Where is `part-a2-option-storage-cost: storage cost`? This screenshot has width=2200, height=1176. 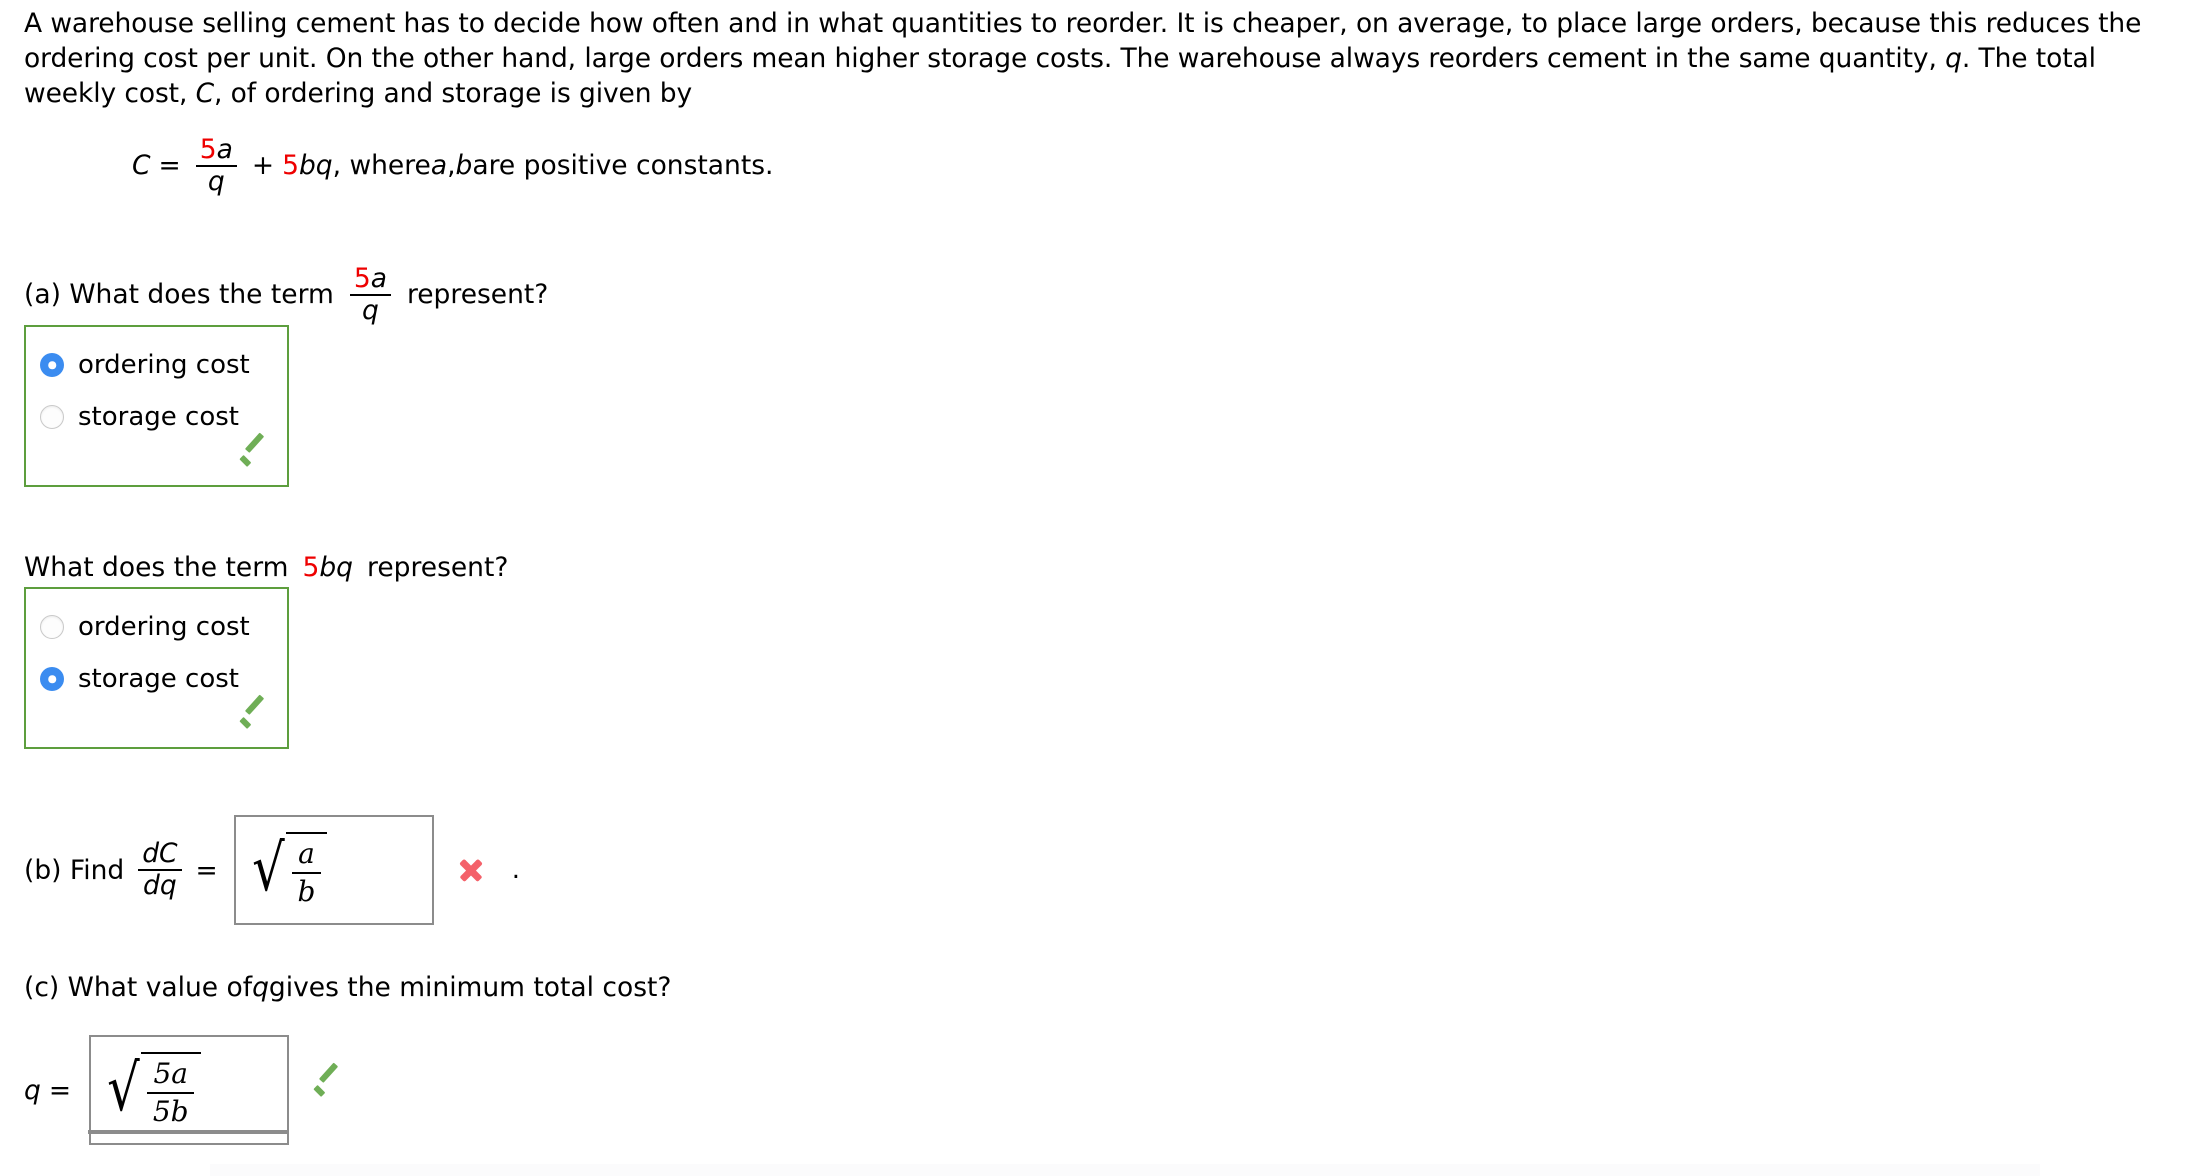
part-a2-option-storage-cost: storage cost is located at coordinates (156, 679).